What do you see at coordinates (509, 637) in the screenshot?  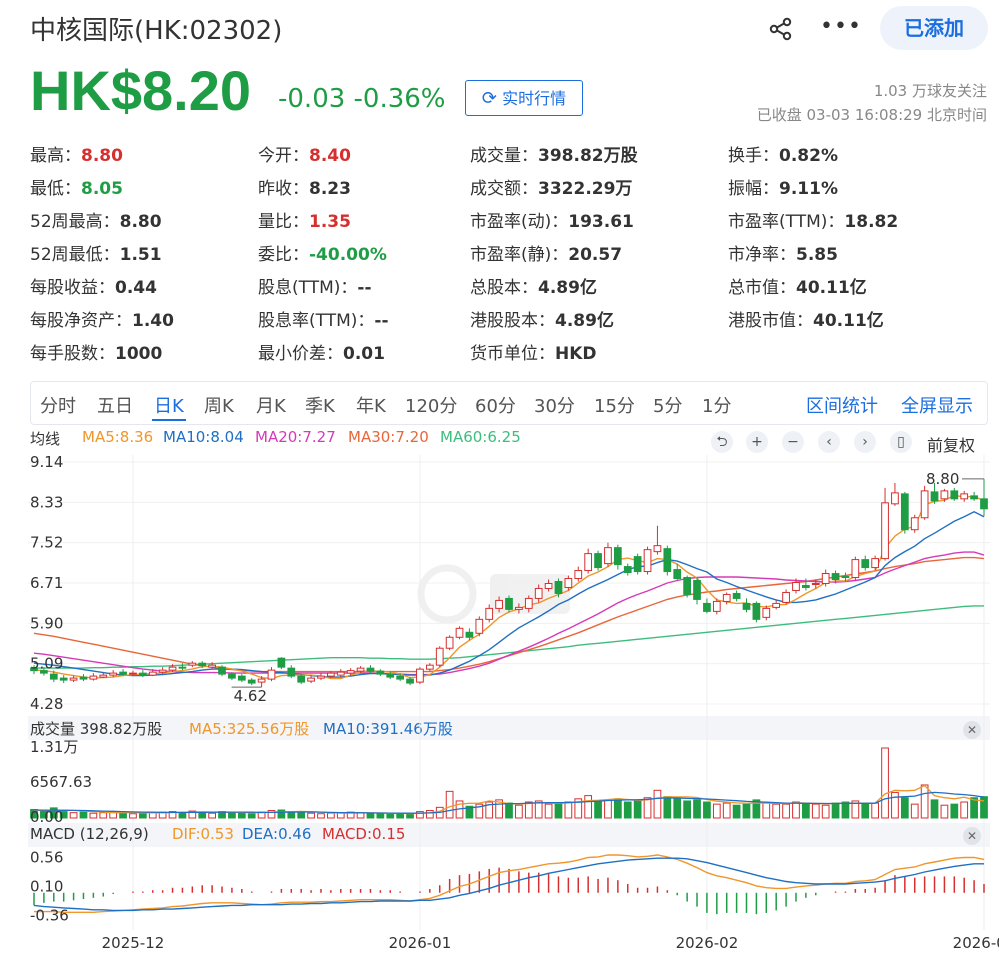 I see `ma-line-ma60` at bounding box center [509, 637].